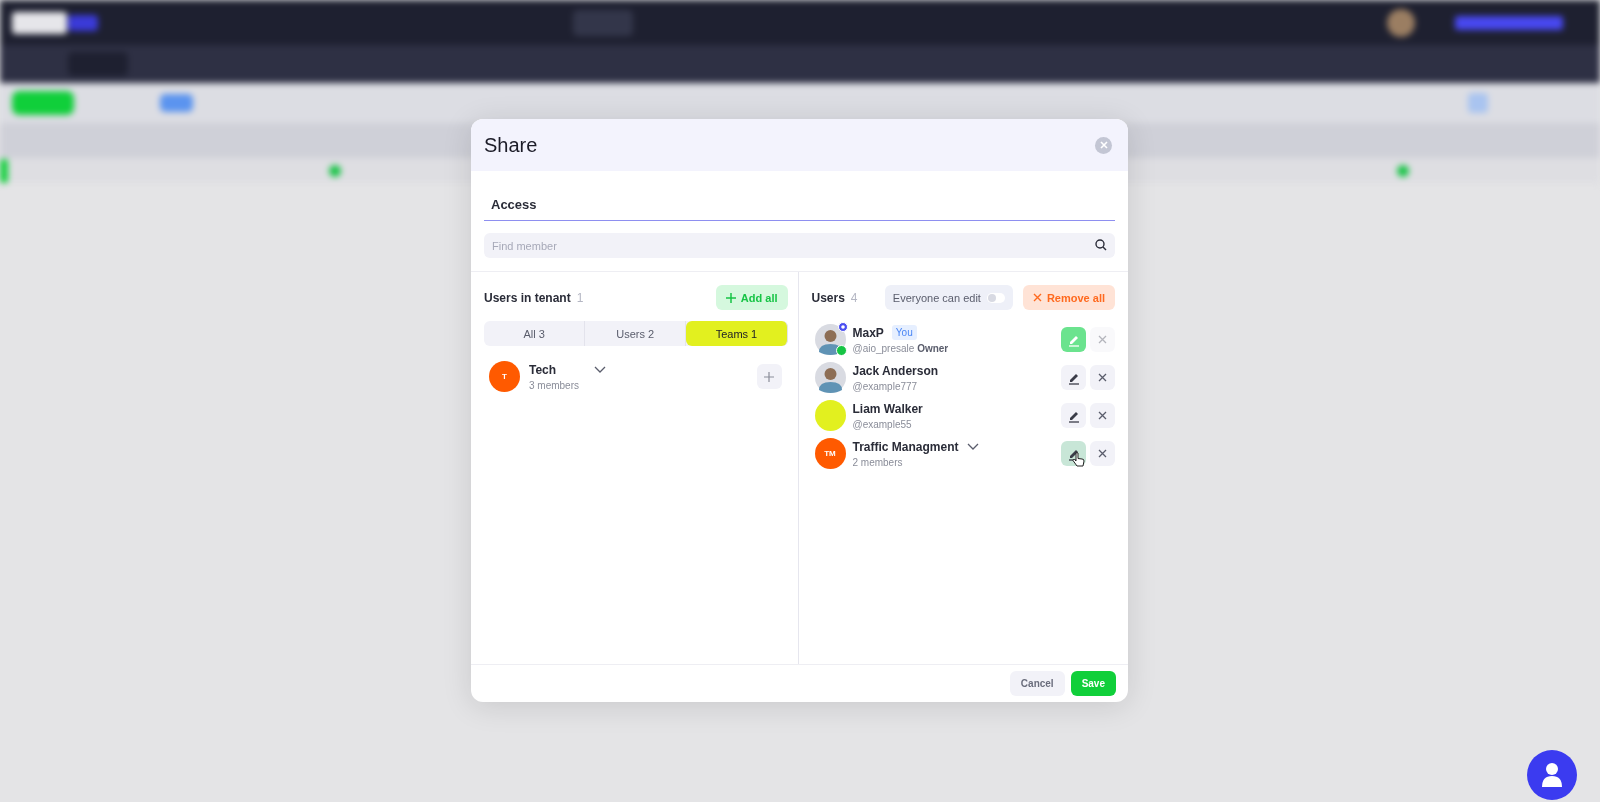 The height and width of the screenshot is (802, 1600). I want to click on user-name: Liam Walker, so click(887, 408).